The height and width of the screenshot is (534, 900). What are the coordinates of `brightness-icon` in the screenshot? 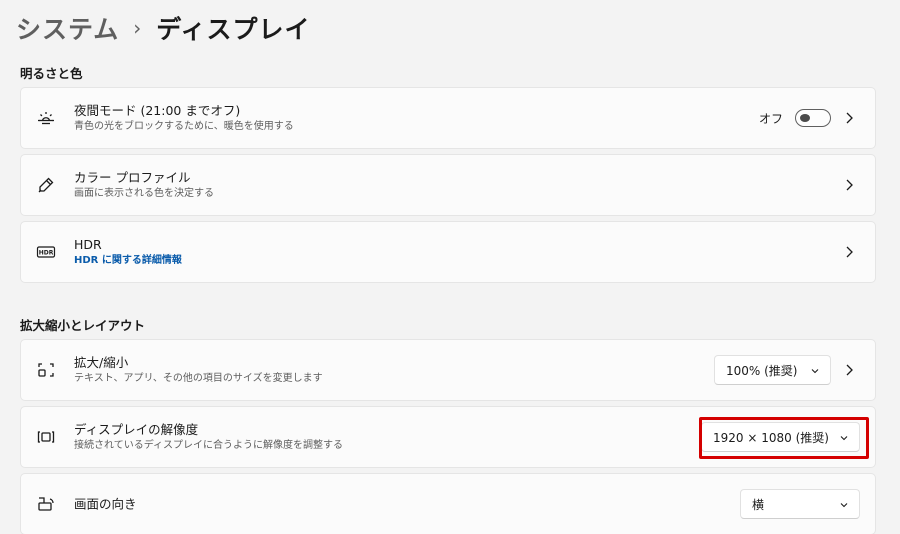 It's located at (46, 118).